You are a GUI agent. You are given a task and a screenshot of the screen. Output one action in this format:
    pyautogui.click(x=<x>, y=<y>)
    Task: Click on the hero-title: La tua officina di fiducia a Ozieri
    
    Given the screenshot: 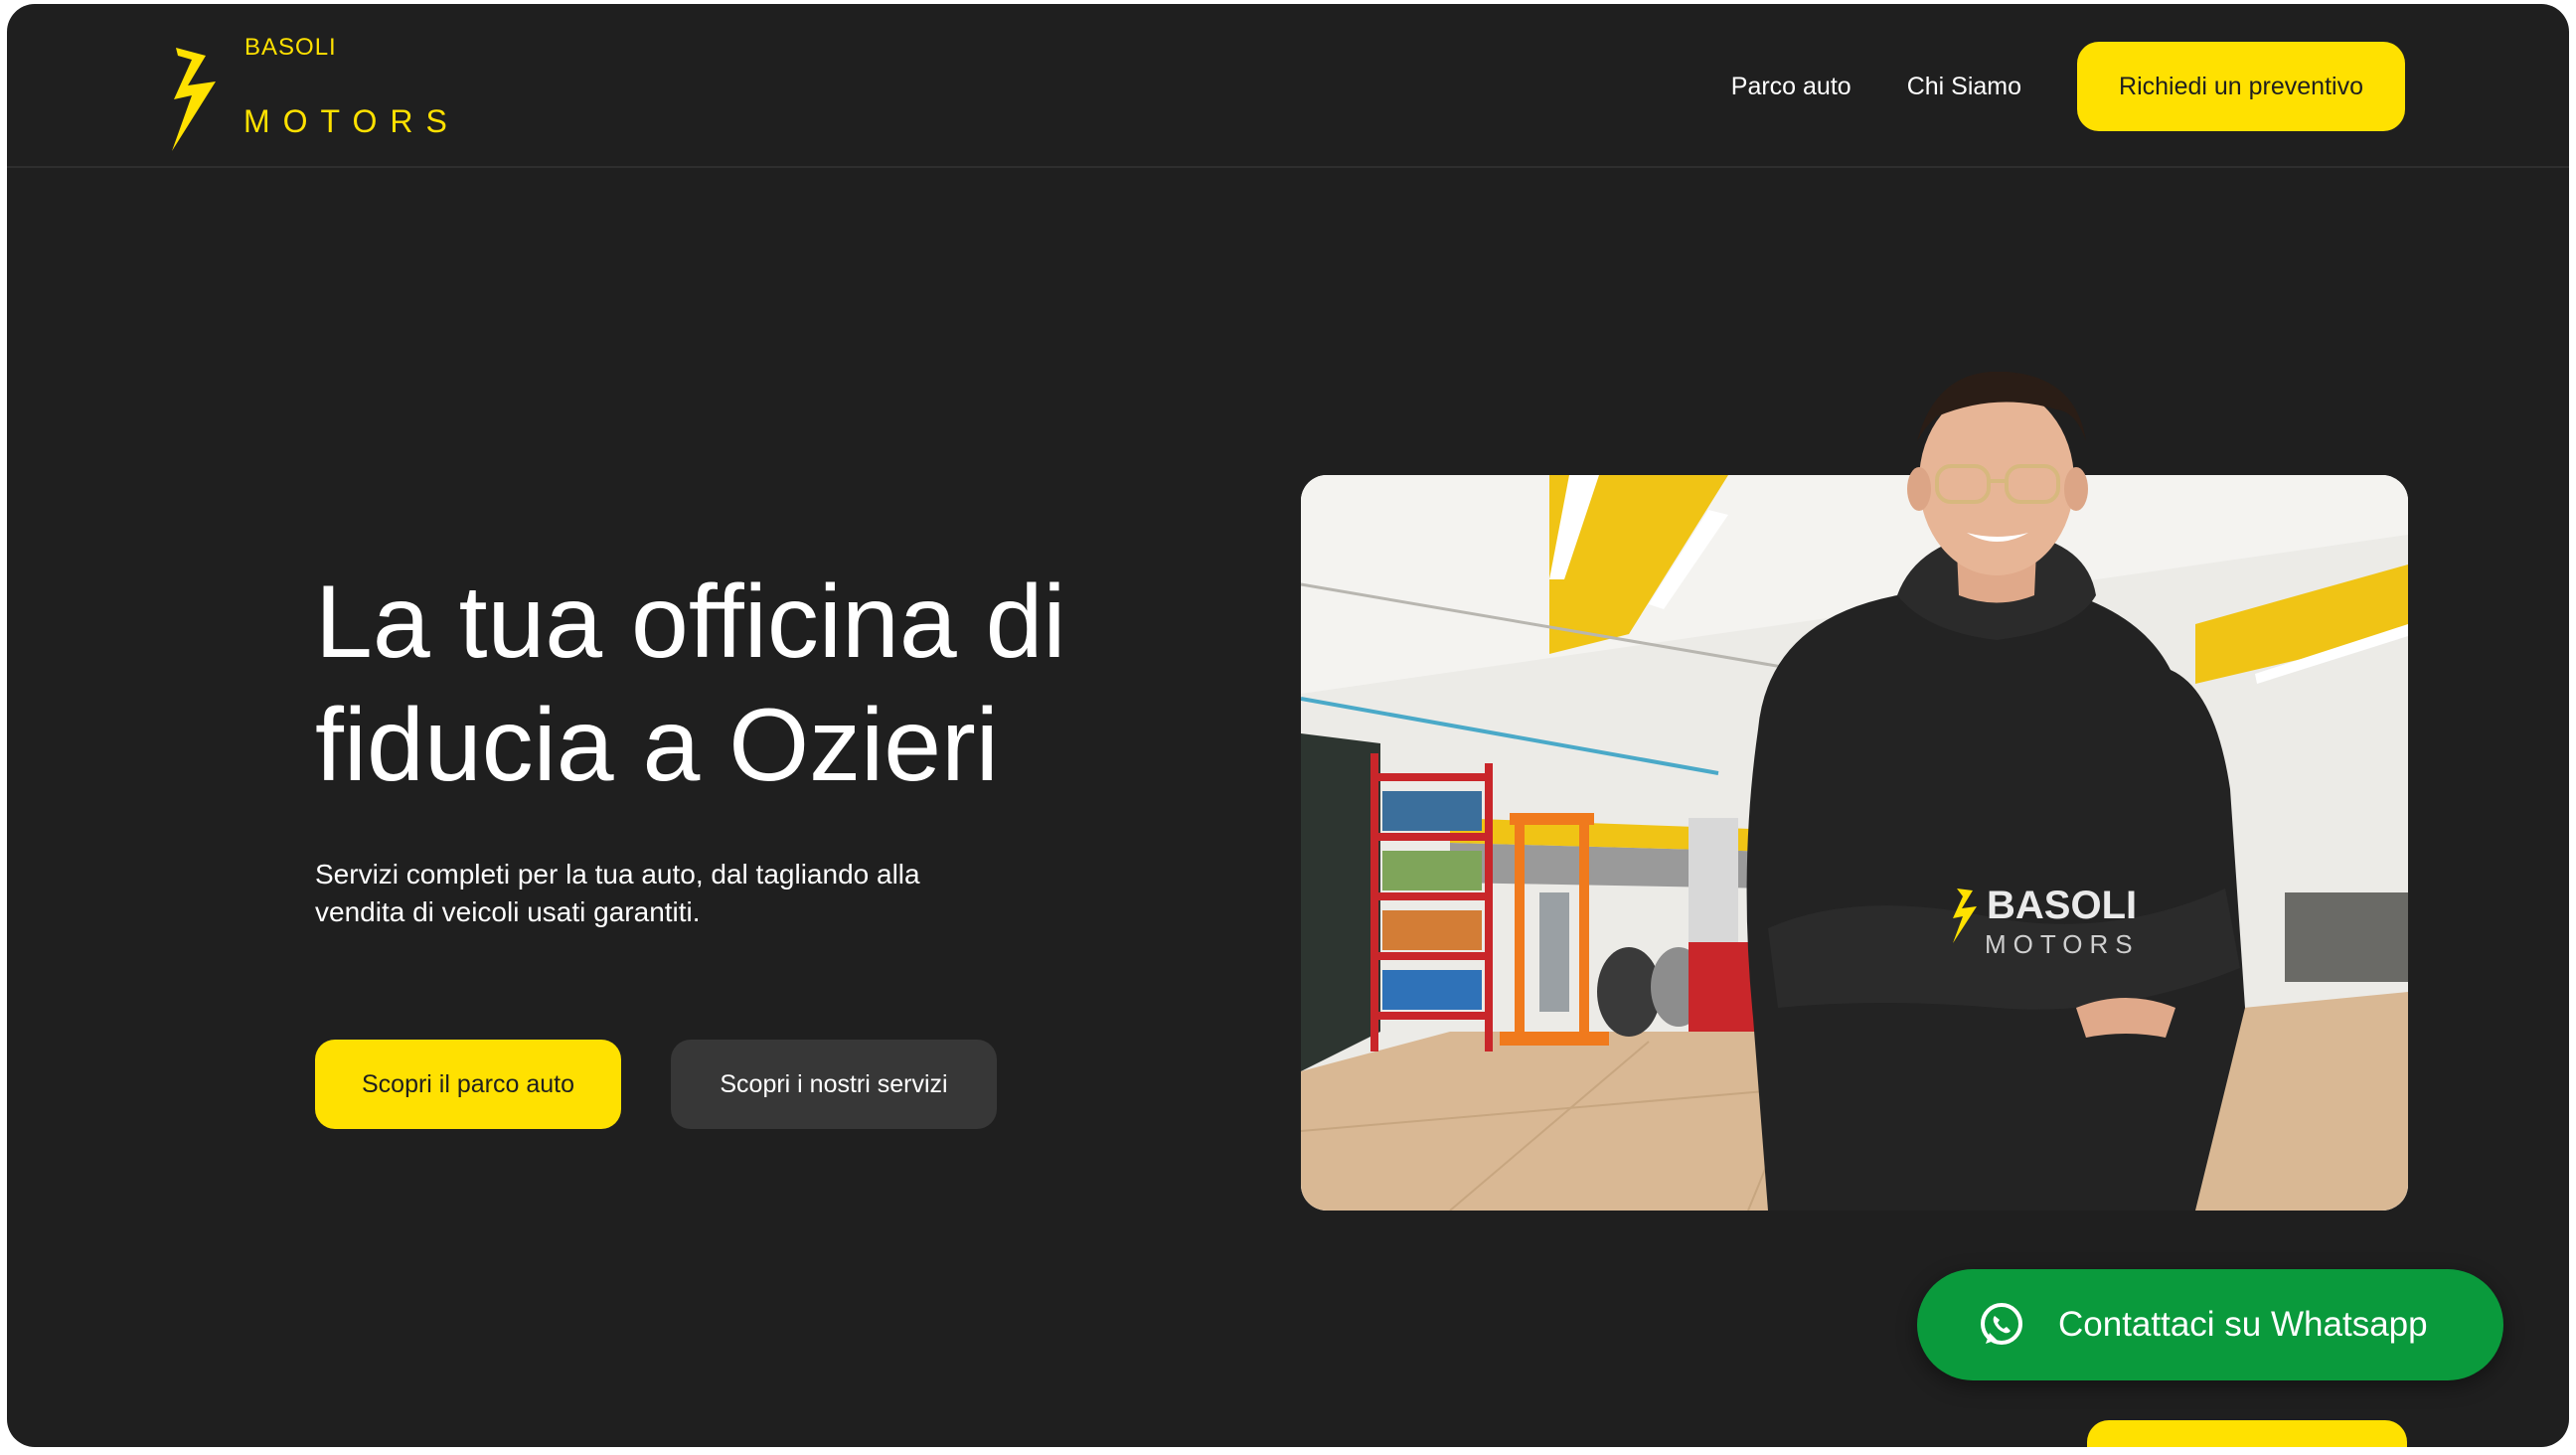 What is the action you would take?
    pyautogui.click(x=690, y=684)
    